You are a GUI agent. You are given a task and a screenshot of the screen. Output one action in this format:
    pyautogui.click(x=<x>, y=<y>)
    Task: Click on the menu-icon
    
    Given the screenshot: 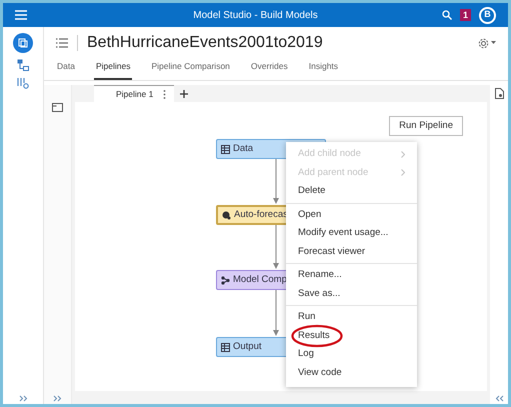 What is the action you would take?
    pyautogui.click(x=21, y=15)
    